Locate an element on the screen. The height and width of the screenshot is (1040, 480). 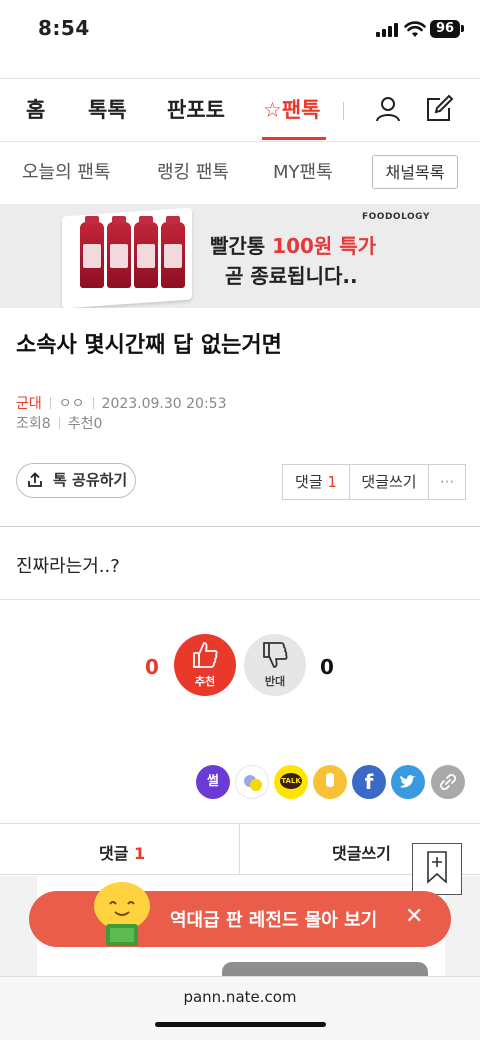
subnav-ranking: 랭킹 팬톡 is located at coordinates (193, 173).